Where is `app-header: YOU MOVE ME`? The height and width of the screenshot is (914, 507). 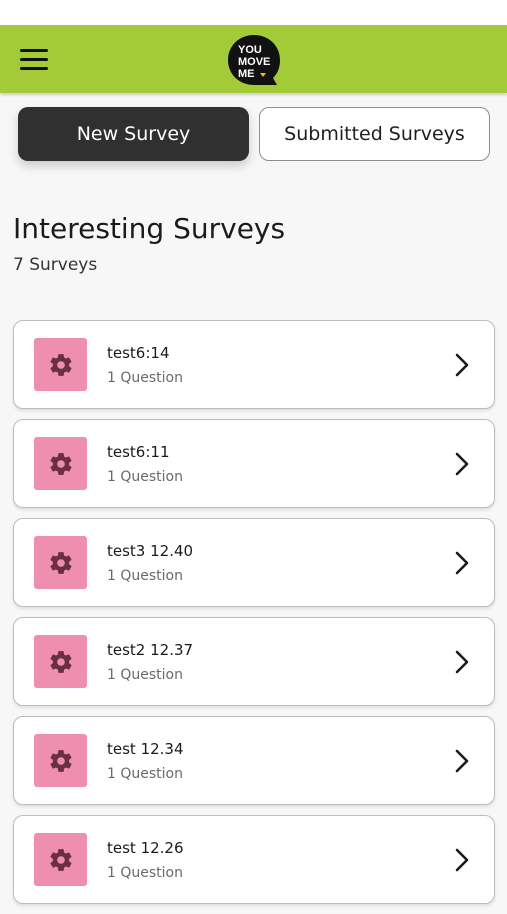 app-header: YOU MOVE ME is located at coordinates (253, 59).